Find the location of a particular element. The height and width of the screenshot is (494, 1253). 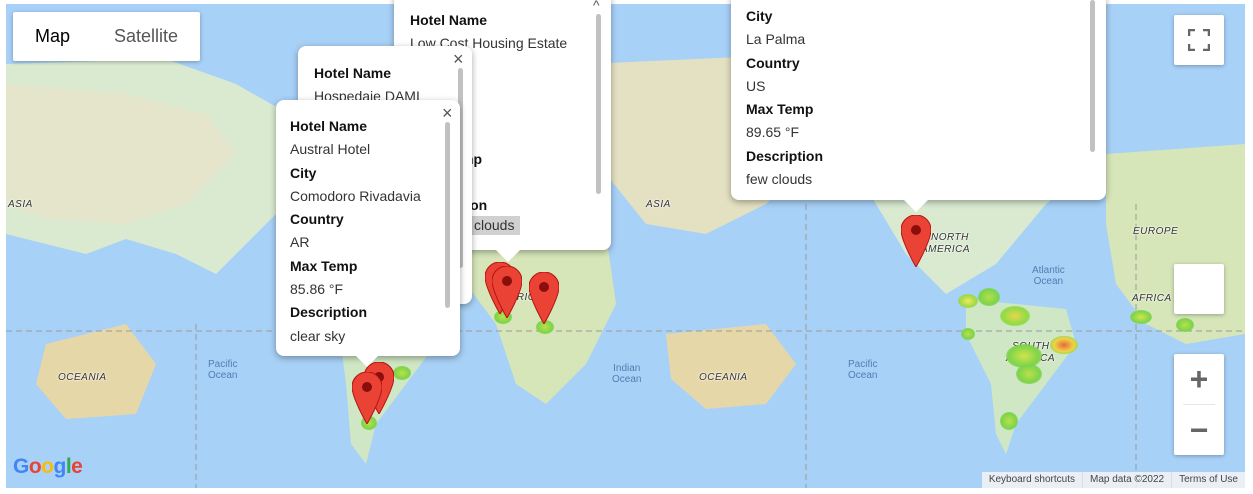

field-value-city: La Palma is located at coordinates (776, 39).